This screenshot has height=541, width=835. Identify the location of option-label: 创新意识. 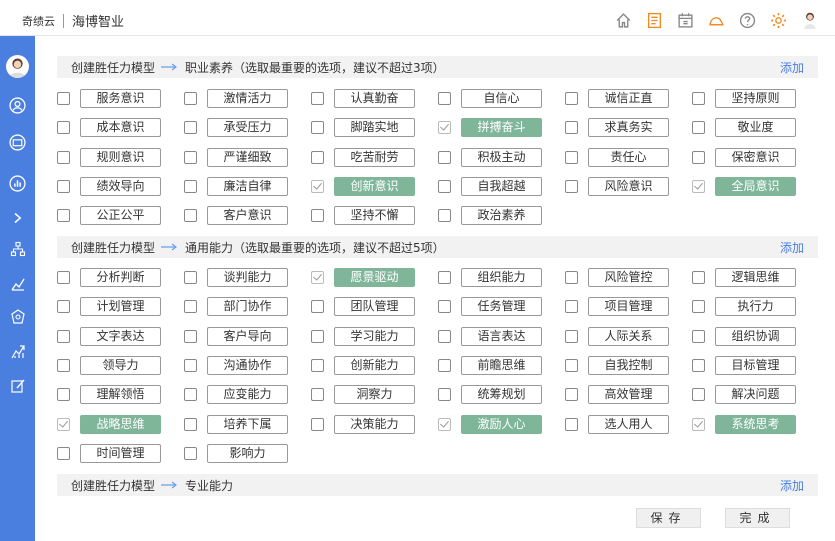
(374, 186).